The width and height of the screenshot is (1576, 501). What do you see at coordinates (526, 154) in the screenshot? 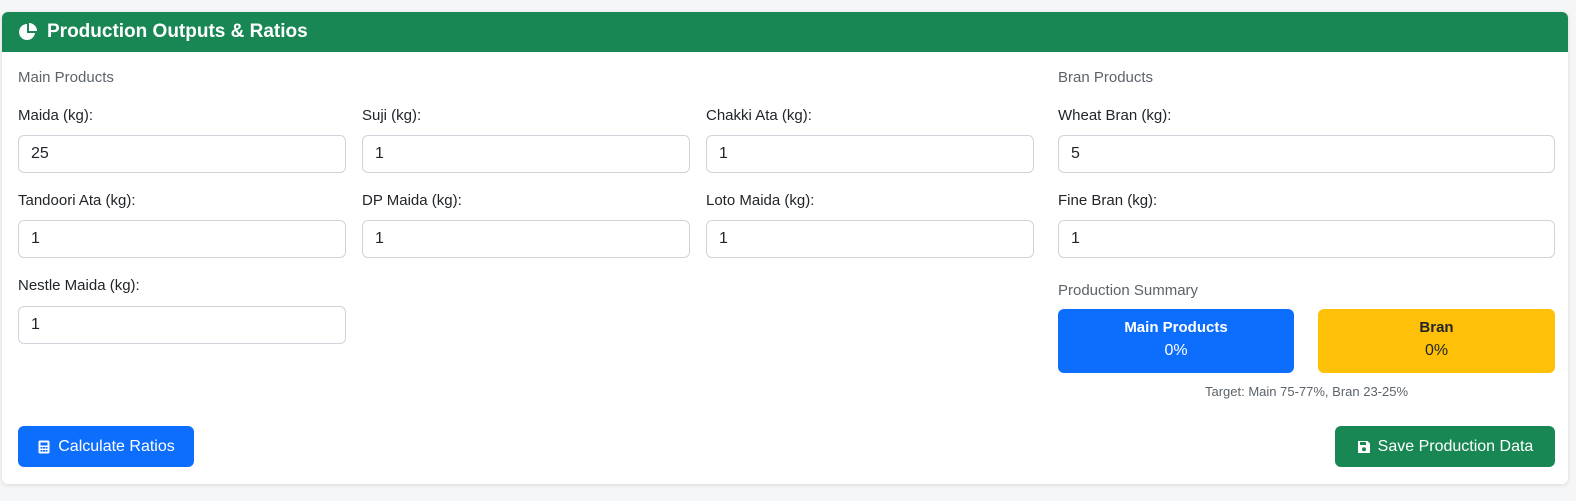
I see `suji-input` at bounding box center [526, 154].